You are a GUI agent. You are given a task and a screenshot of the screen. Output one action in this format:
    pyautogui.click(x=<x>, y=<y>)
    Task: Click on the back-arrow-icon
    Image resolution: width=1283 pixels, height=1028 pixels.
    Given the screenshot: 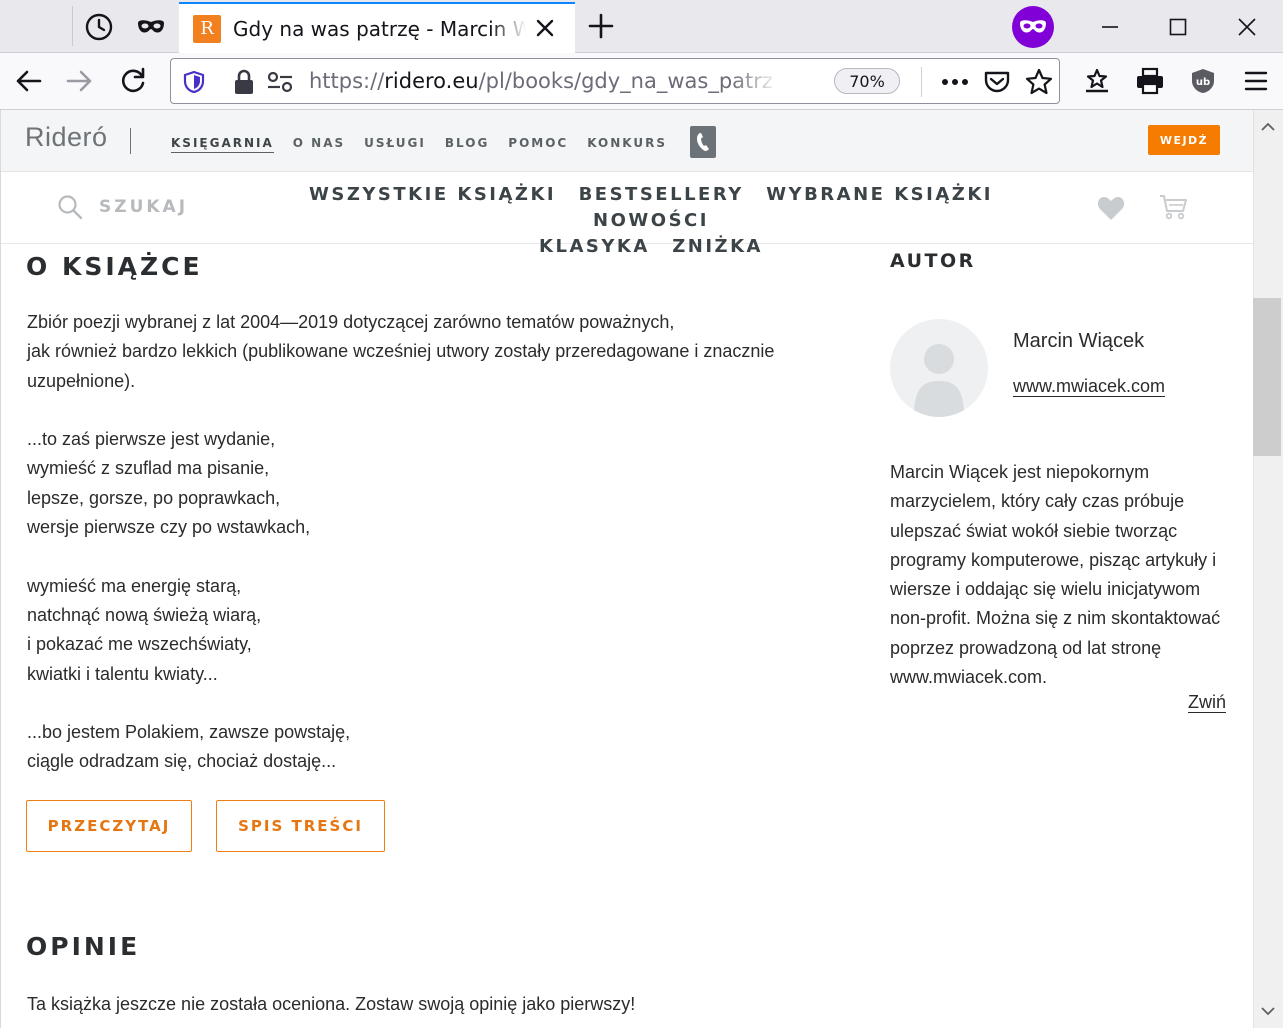 What is the action you would take?
    pyautogui.click(x=28, y=81)
    